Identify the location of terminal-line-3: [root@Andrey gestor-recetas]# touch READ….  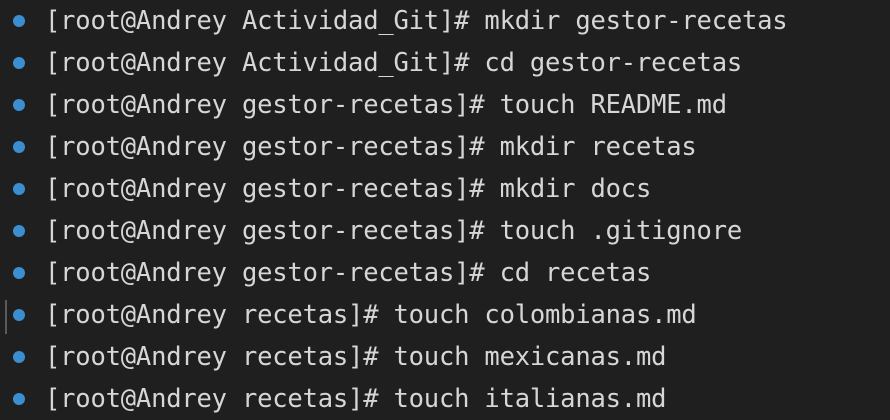
(445, 105).